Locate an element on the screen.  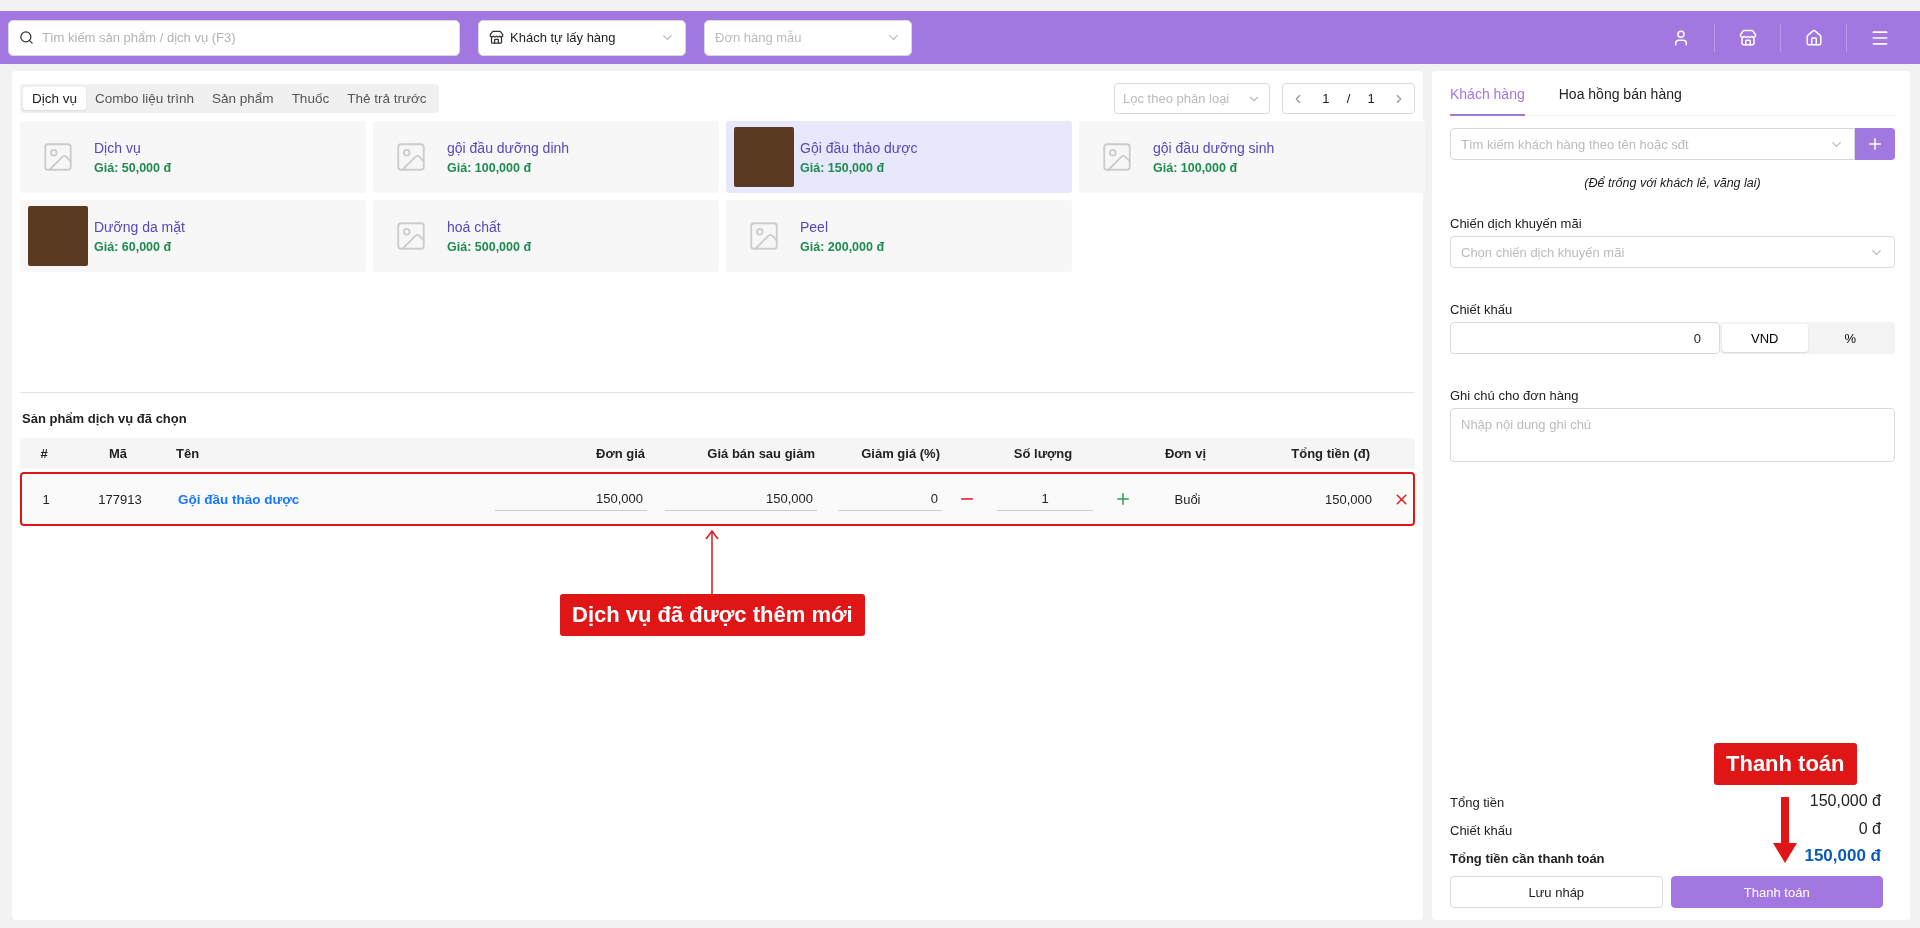
category-tab: Sản phẩm is located at coordinates (243, 98).